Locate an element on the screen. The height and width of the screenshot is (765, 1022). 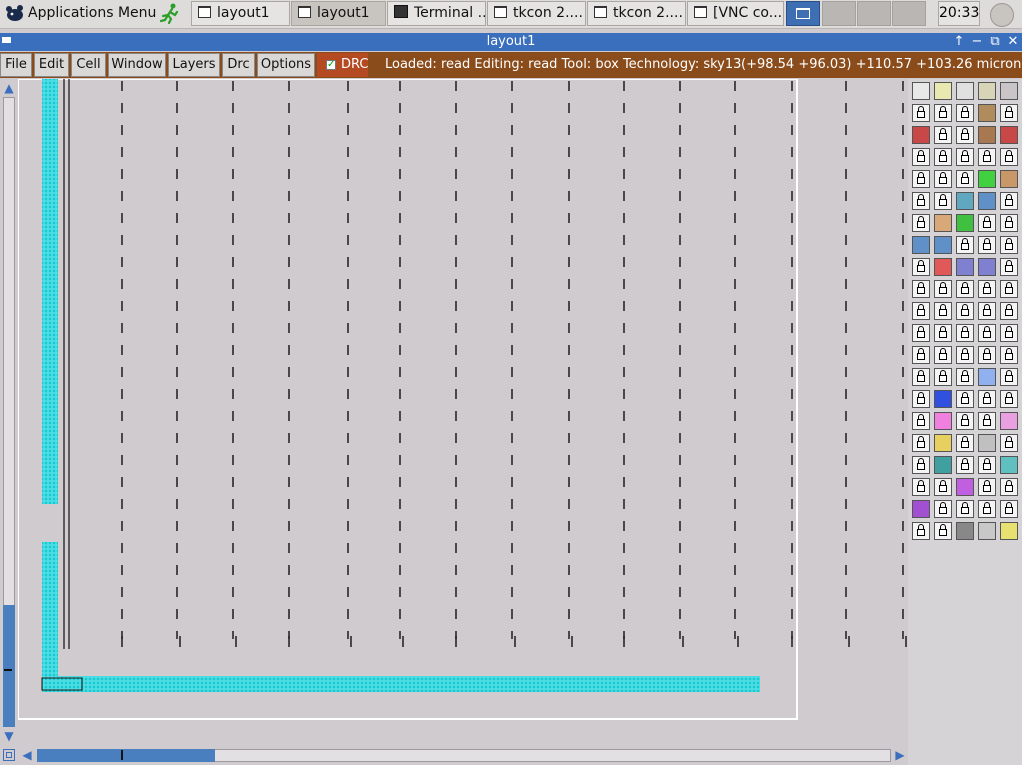
zoom-box-icon is located at coordinates (9, 755).